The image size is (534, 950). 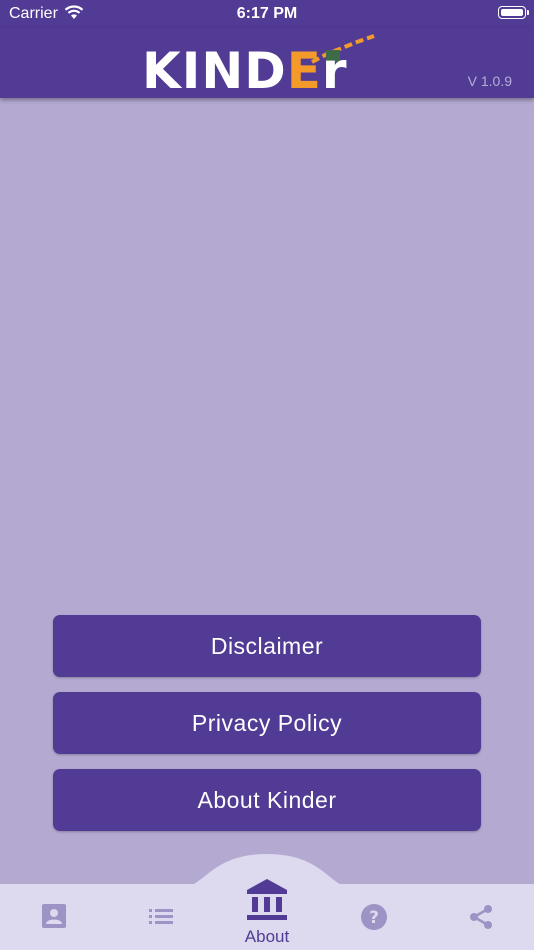 I want to click on app-header: KINDEr V 1.0.9, so click(x=267, y=63).